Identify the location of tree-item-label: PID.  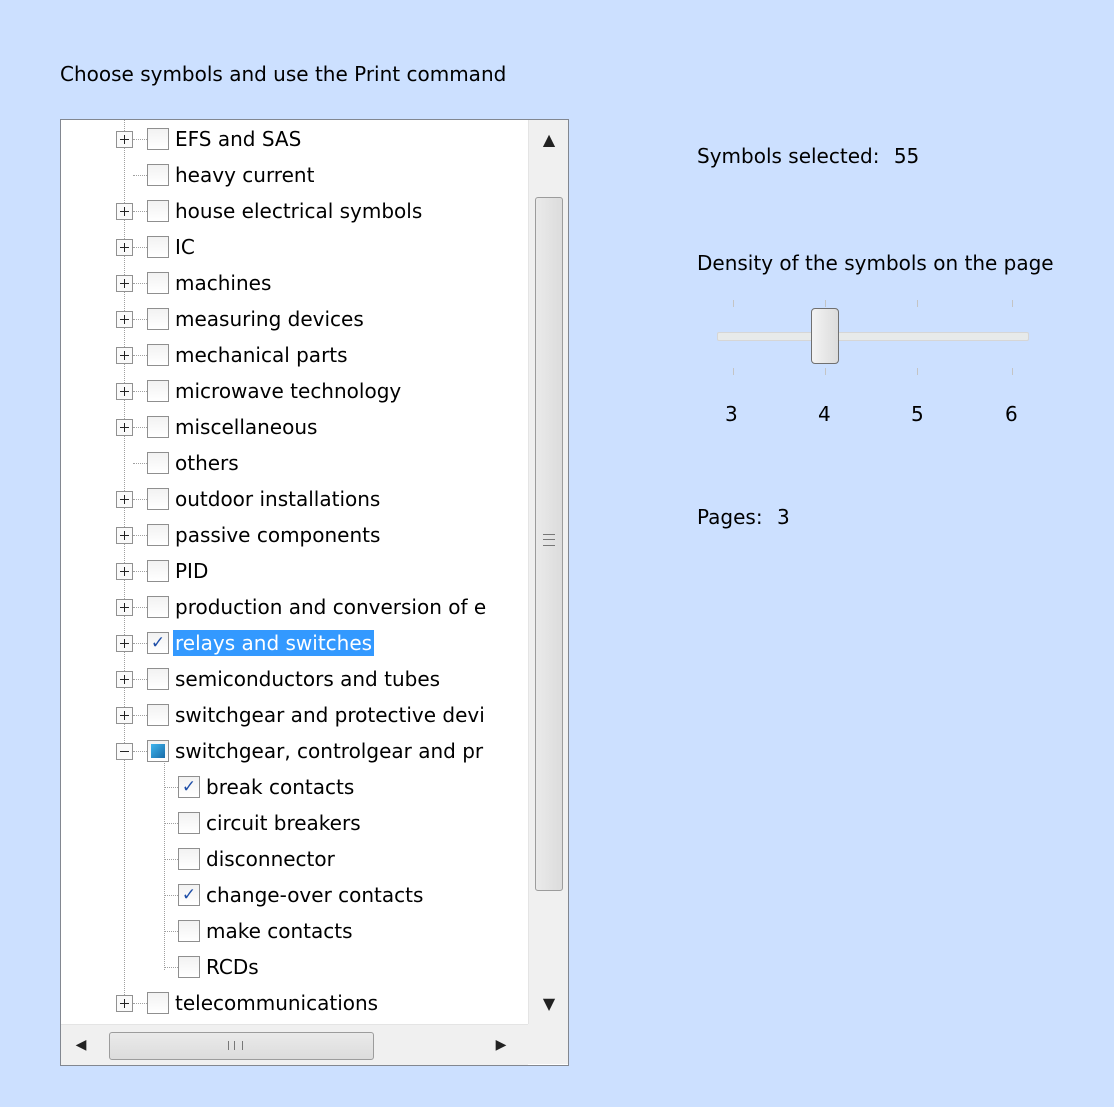
(191, 571).